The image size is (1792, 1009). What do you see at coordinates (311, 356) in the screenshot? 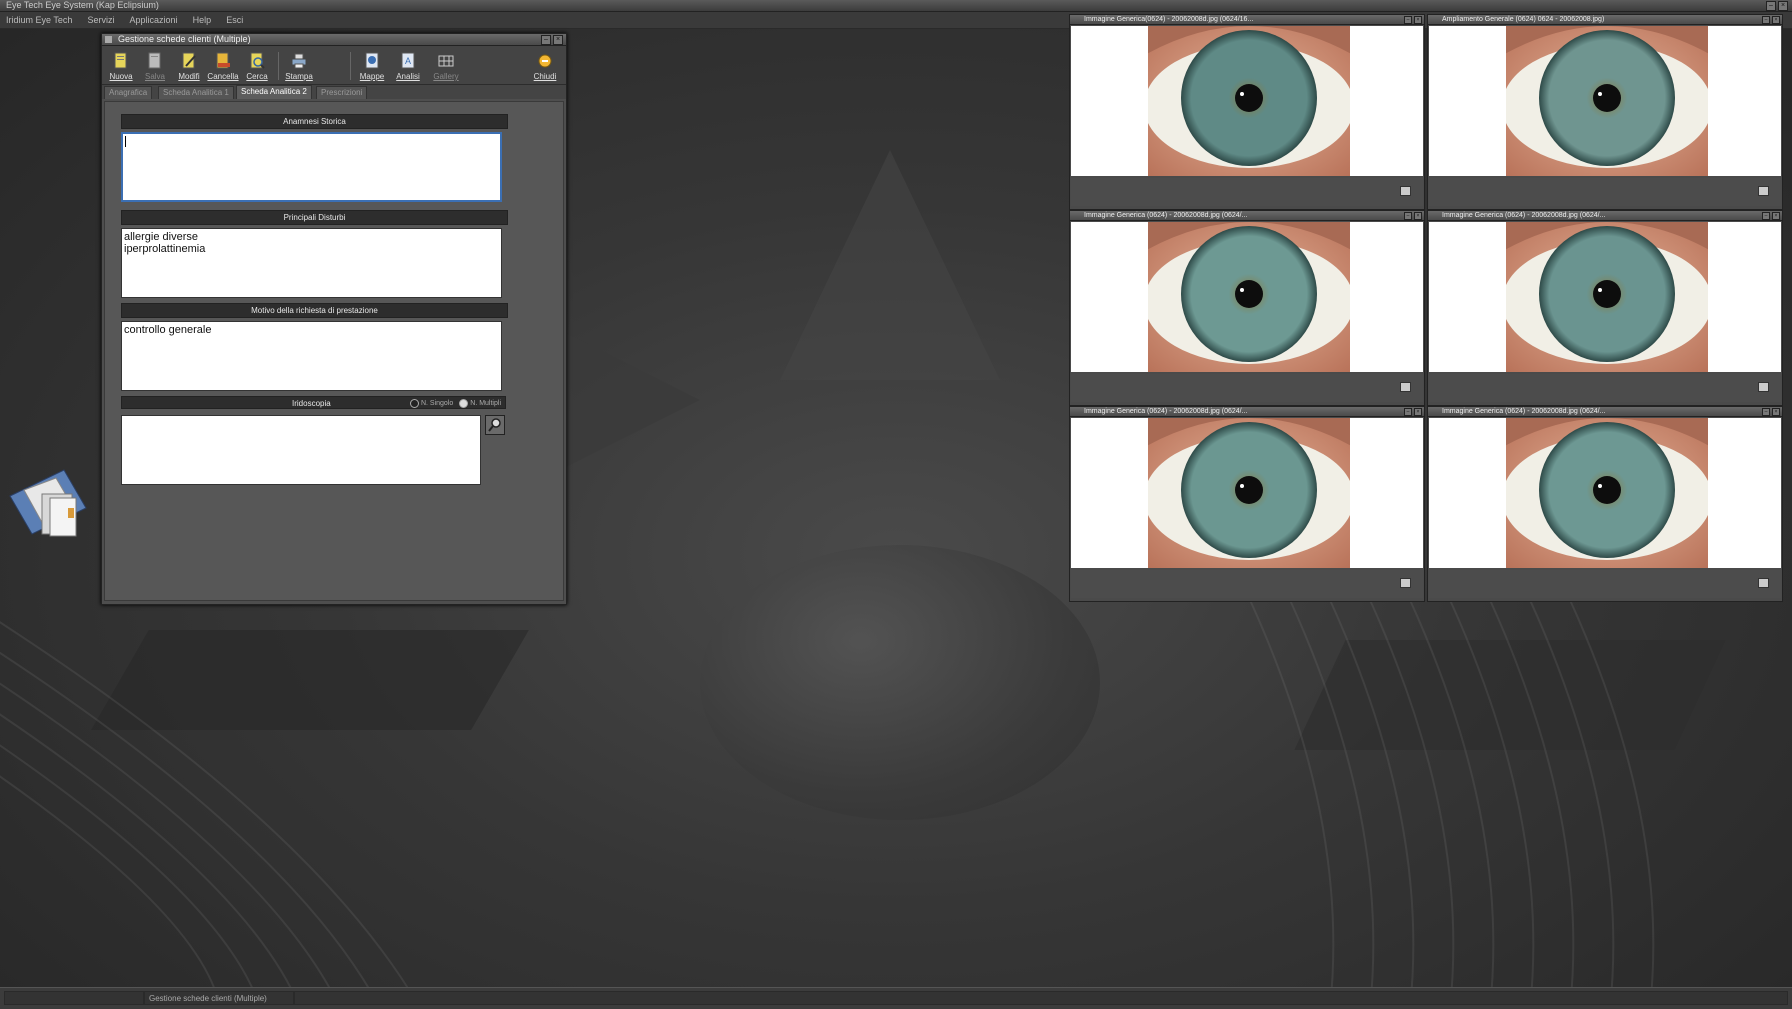
I see `motivo-textarea: controllo generale` at bounding box center [311, 356].